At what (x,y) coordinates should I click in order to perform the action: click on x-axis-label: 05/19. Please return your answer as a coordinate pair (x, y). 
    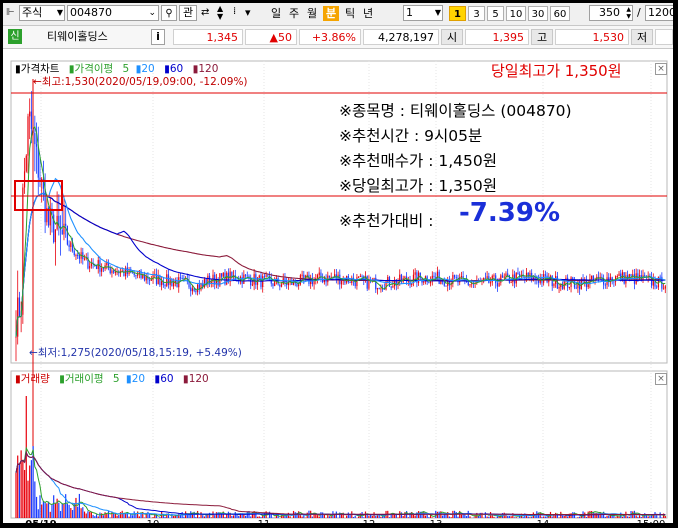
    Looking at the image, I should click on (41, 521).